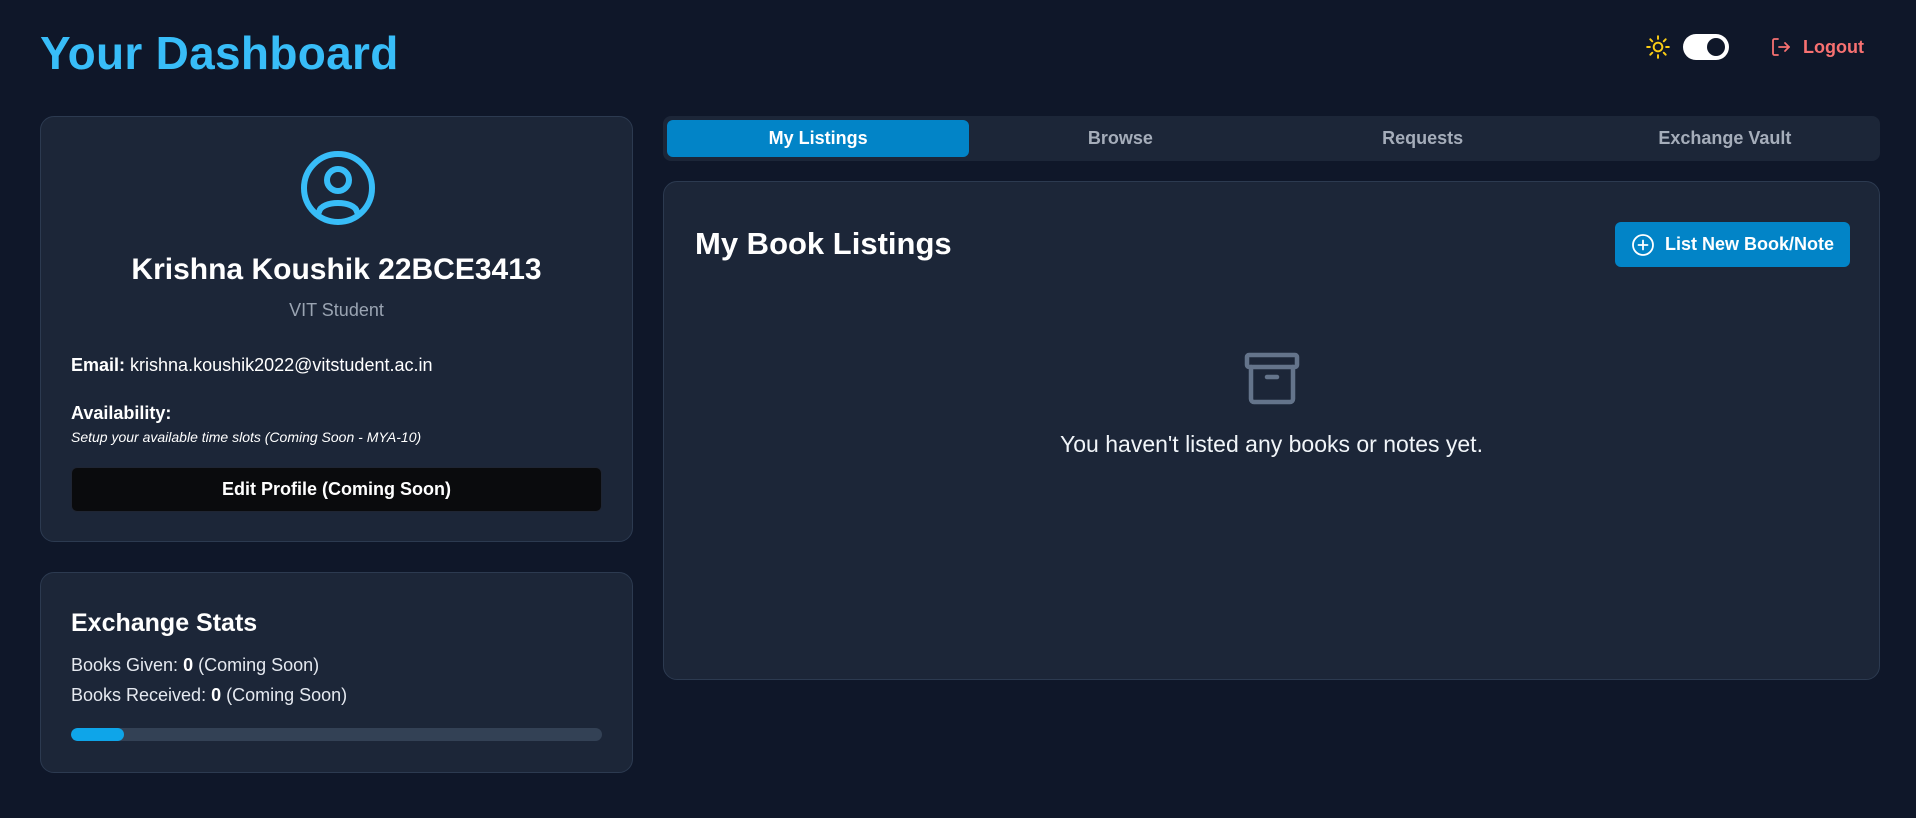 This screenshot has height=818, width=1916. Describe the element at coordinates (219, 53) in the screenshot. I see `page-title: Your Dashboard` at that location.